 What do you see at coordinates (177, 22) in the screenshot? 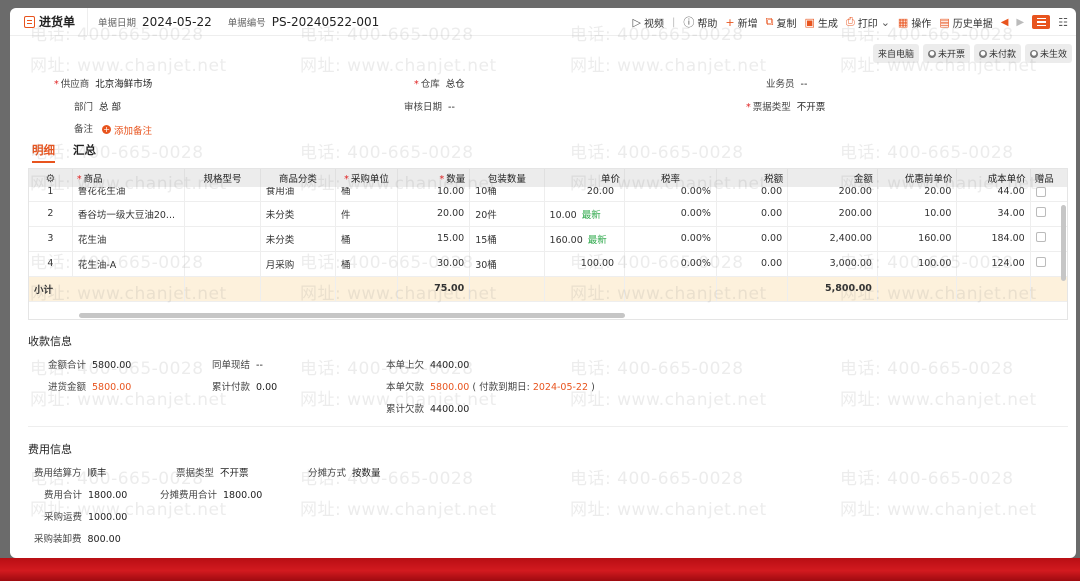
I see `date-value: 2024-05-22` at bounding box center [177, 22].